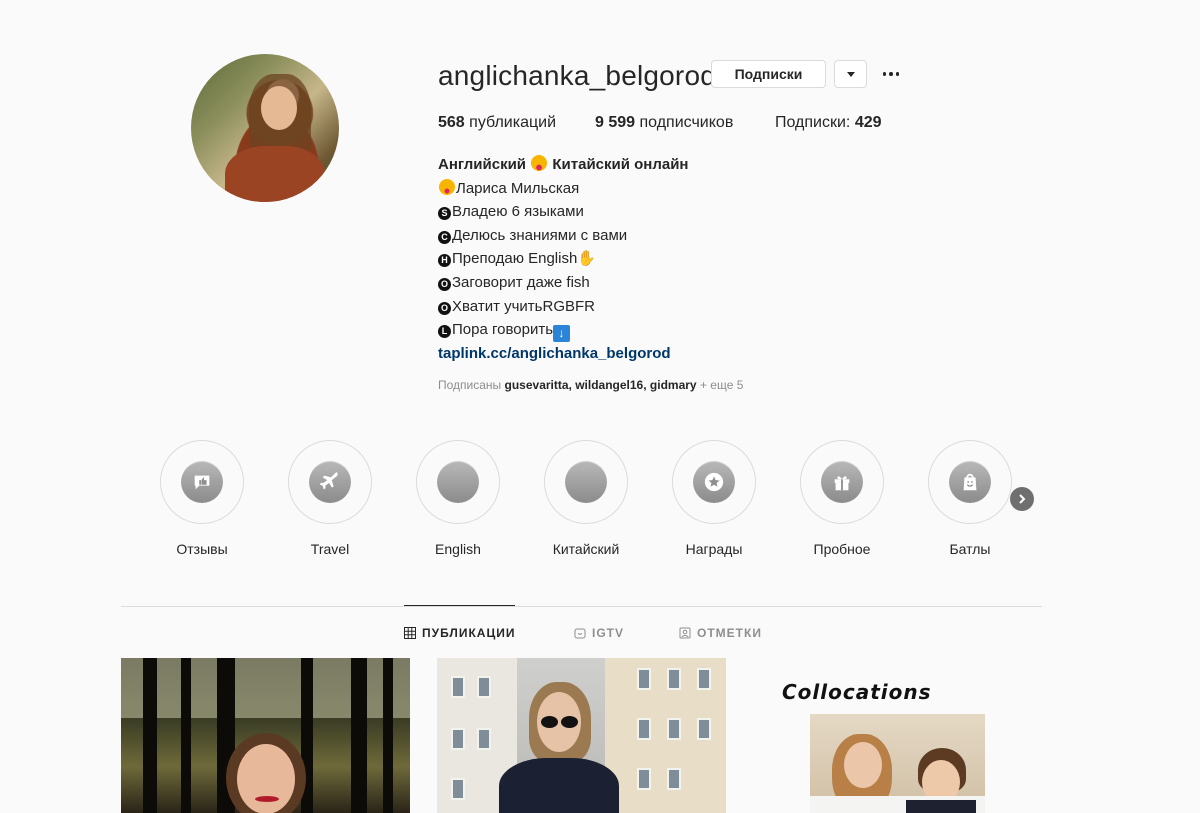 The width and height of the screenshot is (1200, 813). I want to click on following-count-label: Подписки:, so click(813, 122).